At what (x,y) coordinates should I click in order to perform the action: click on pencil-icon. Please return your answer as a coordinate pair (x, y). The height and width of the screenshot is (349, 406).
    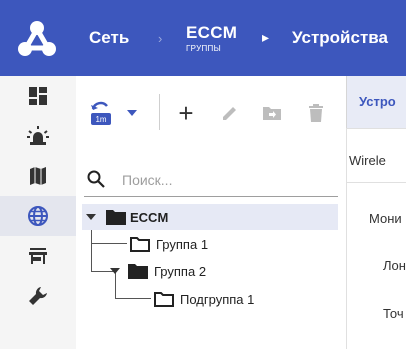
    Looking at the image, I should click on (229, 113).